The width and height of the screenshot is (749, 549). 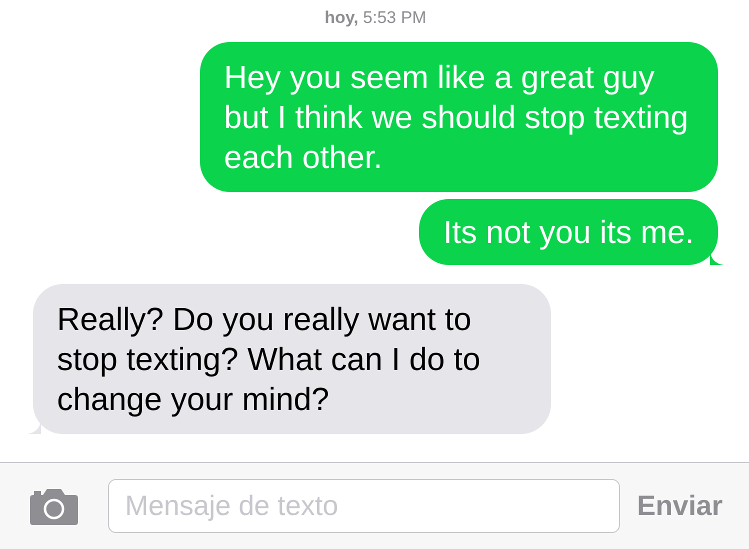 What do you see at coordinates (54, 506) in the screenshot?
I see `camera-icon` at bounding box center [54, 506].